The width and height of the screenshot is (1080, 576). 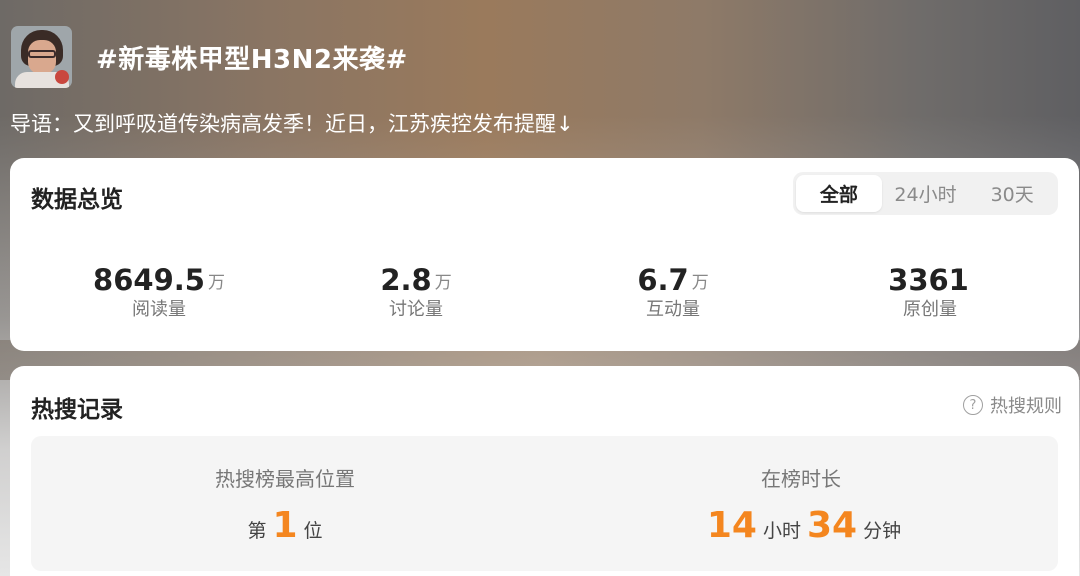 What do you see at coordinates (77, 200) in the screenshot?
I see `overview-title: 数据总览` at bounding box center [77, 200].